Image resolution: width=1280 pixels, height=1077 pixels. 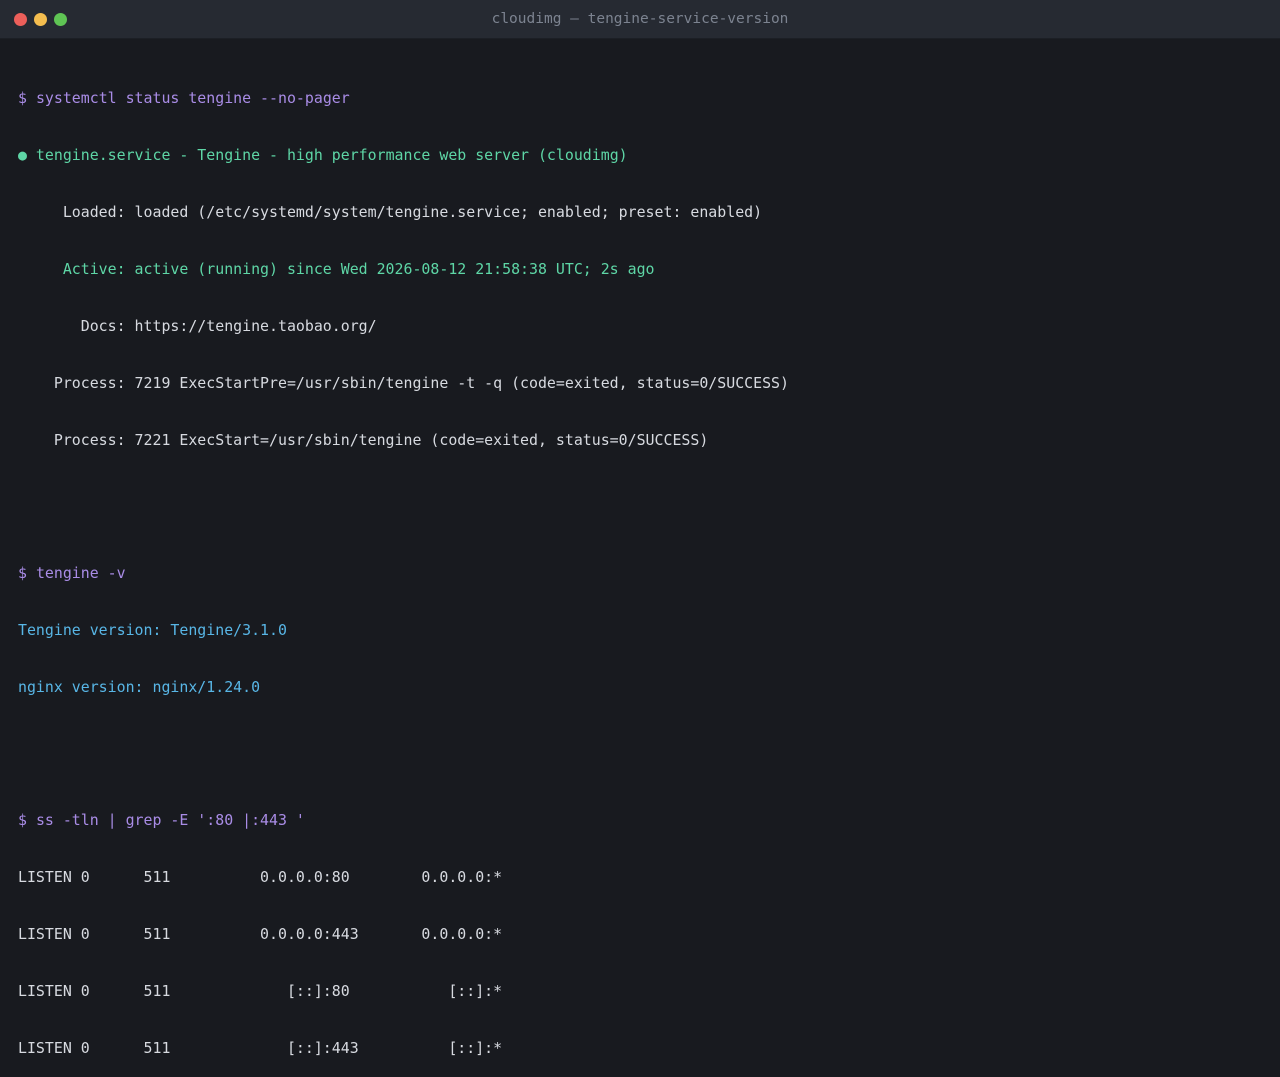 What do you see at coordinates (170, 820) in the screenshot?
I see `command-text: ss -tln | grep -E ':80 |:443 '` at bounding box center [170, 820].